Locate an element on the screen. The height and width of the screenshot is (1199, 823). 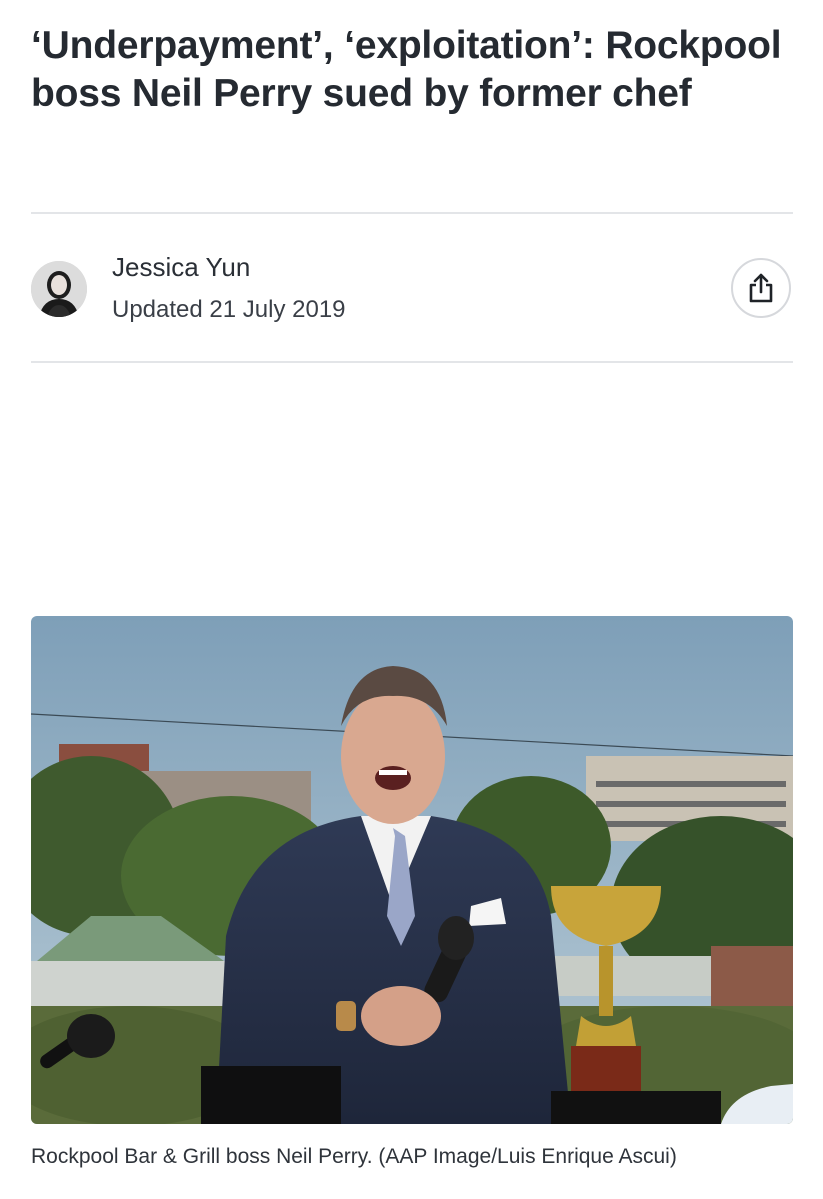
avatar-portrait is located at coordinates (59, 289).